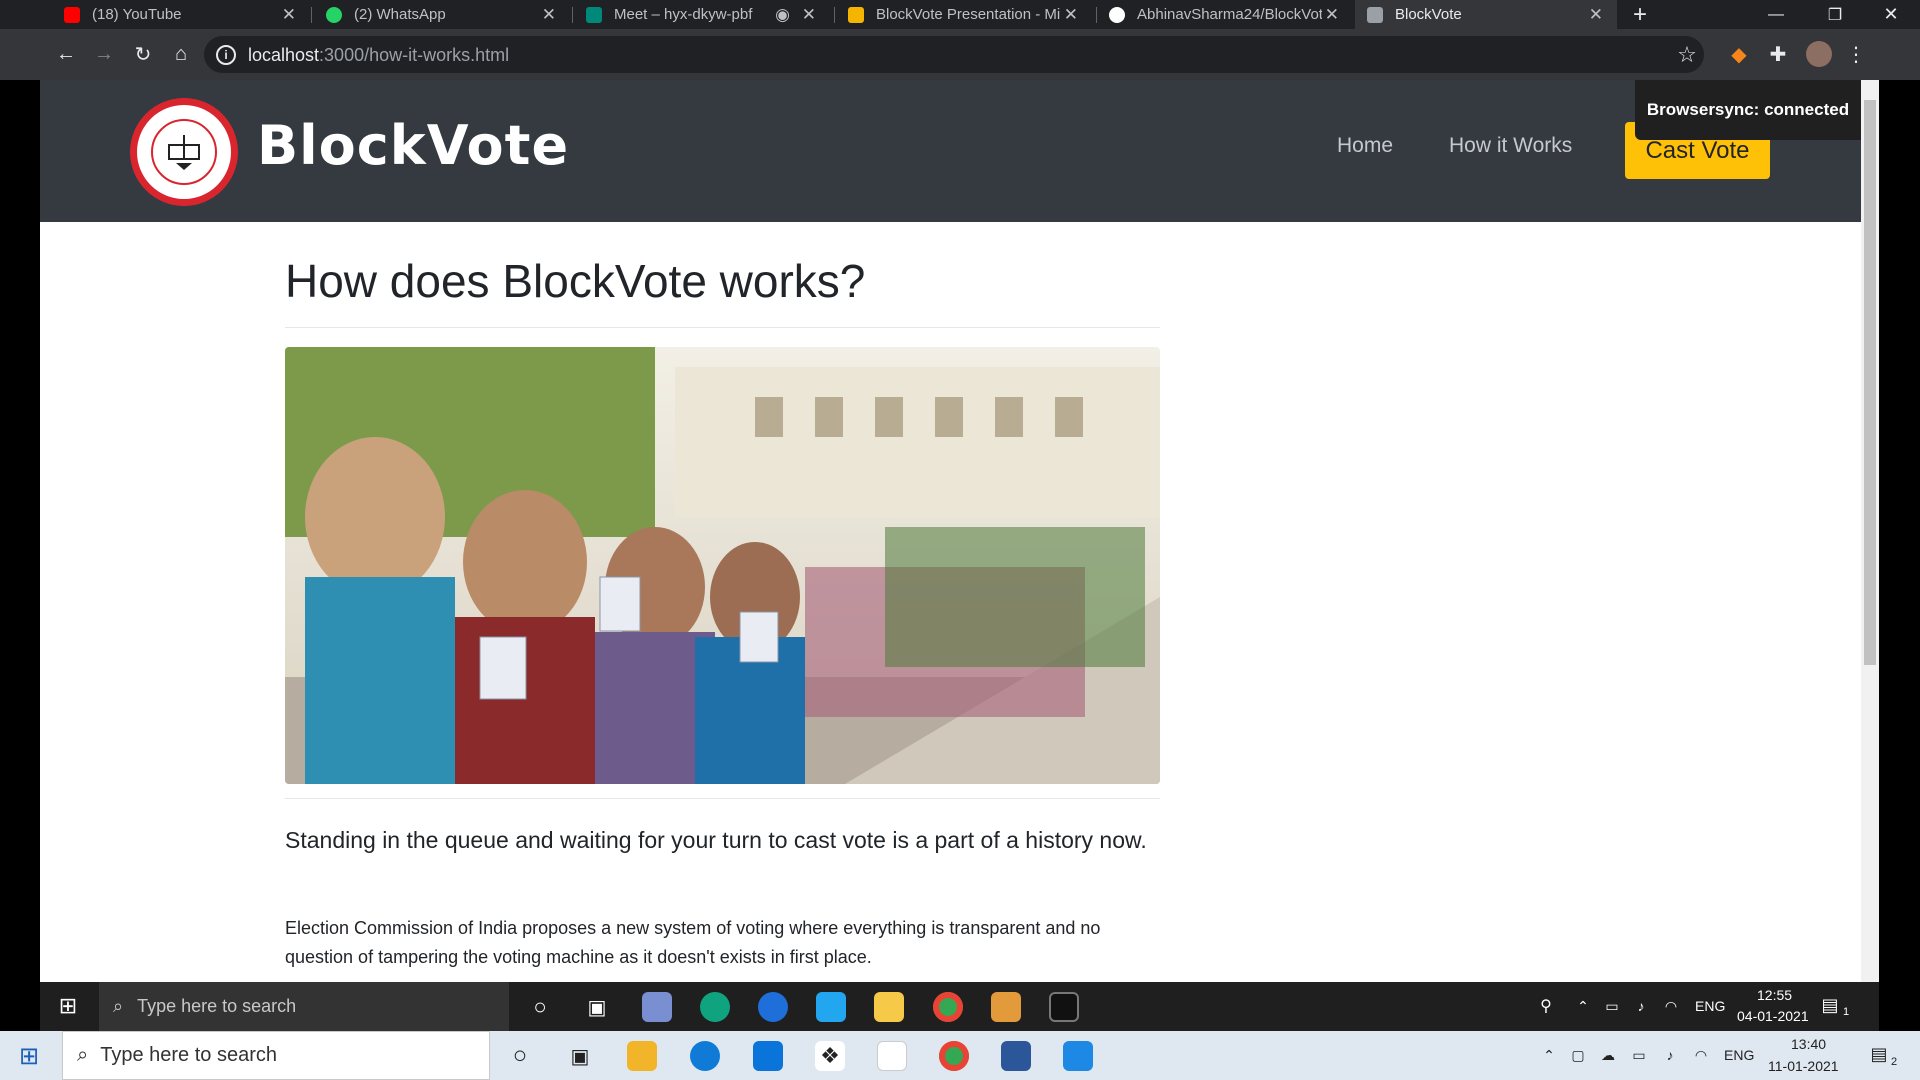  Describe the element at coordinates (66, 54) in the screenshot. I see `back-icon: ←` at that location.